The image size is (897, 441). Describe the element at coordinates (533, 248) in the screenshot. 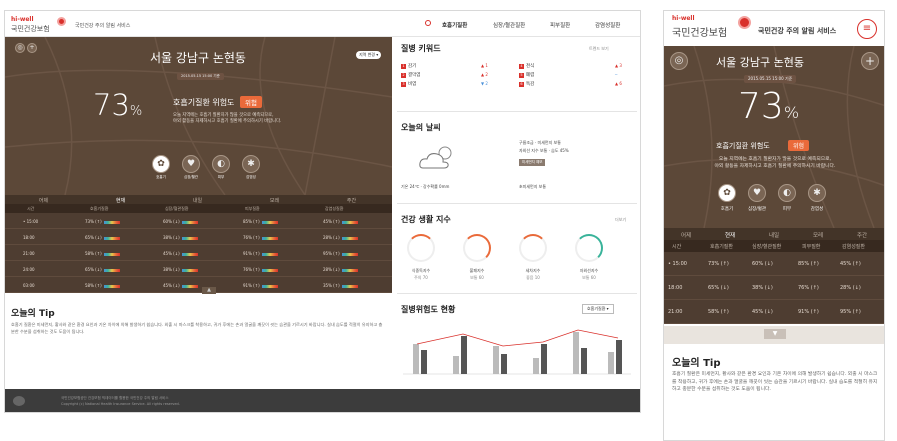

I see `carwash-icon` at that location.